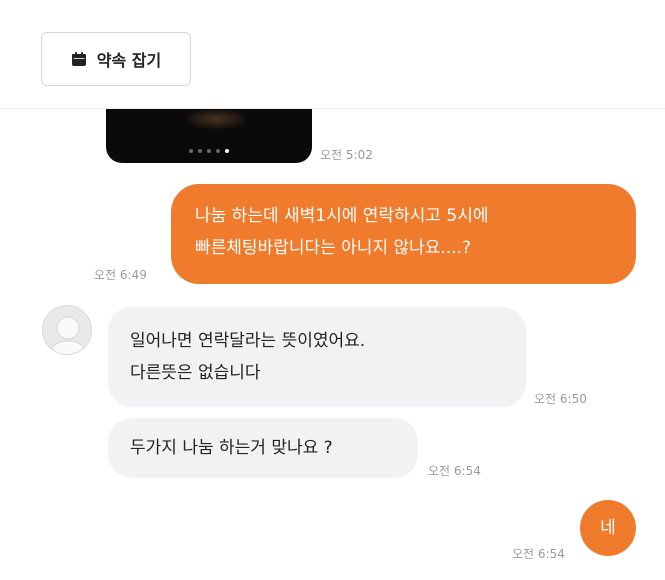  What do you see at coordinates (317, 357) in the screenshot?
I see `incoming-message: 일어나면 연락달라는 뜻이였어요. 다른뜻은 없습니다` at bounding box center [317, 357].